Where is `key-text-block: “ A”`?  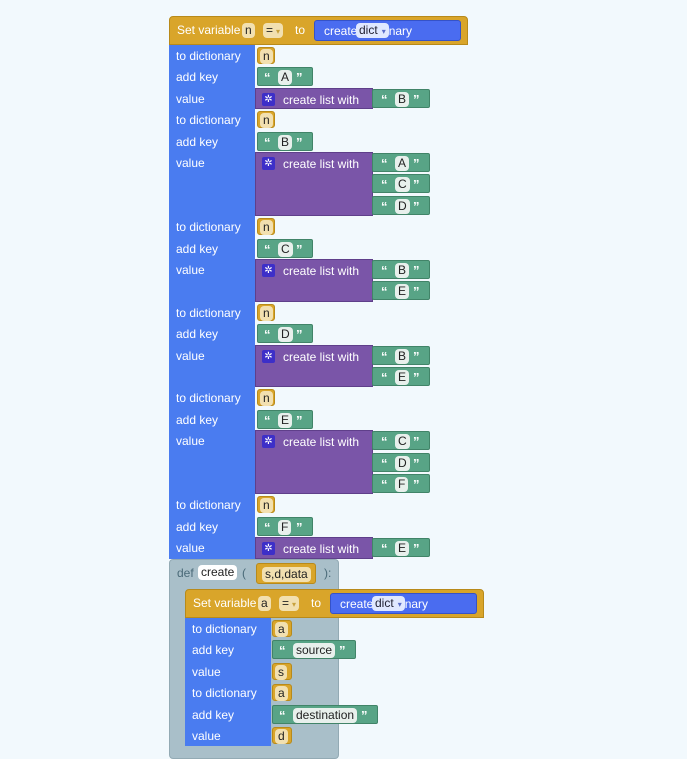 key-text-block: “ A” is located at coordinates (285, 77).